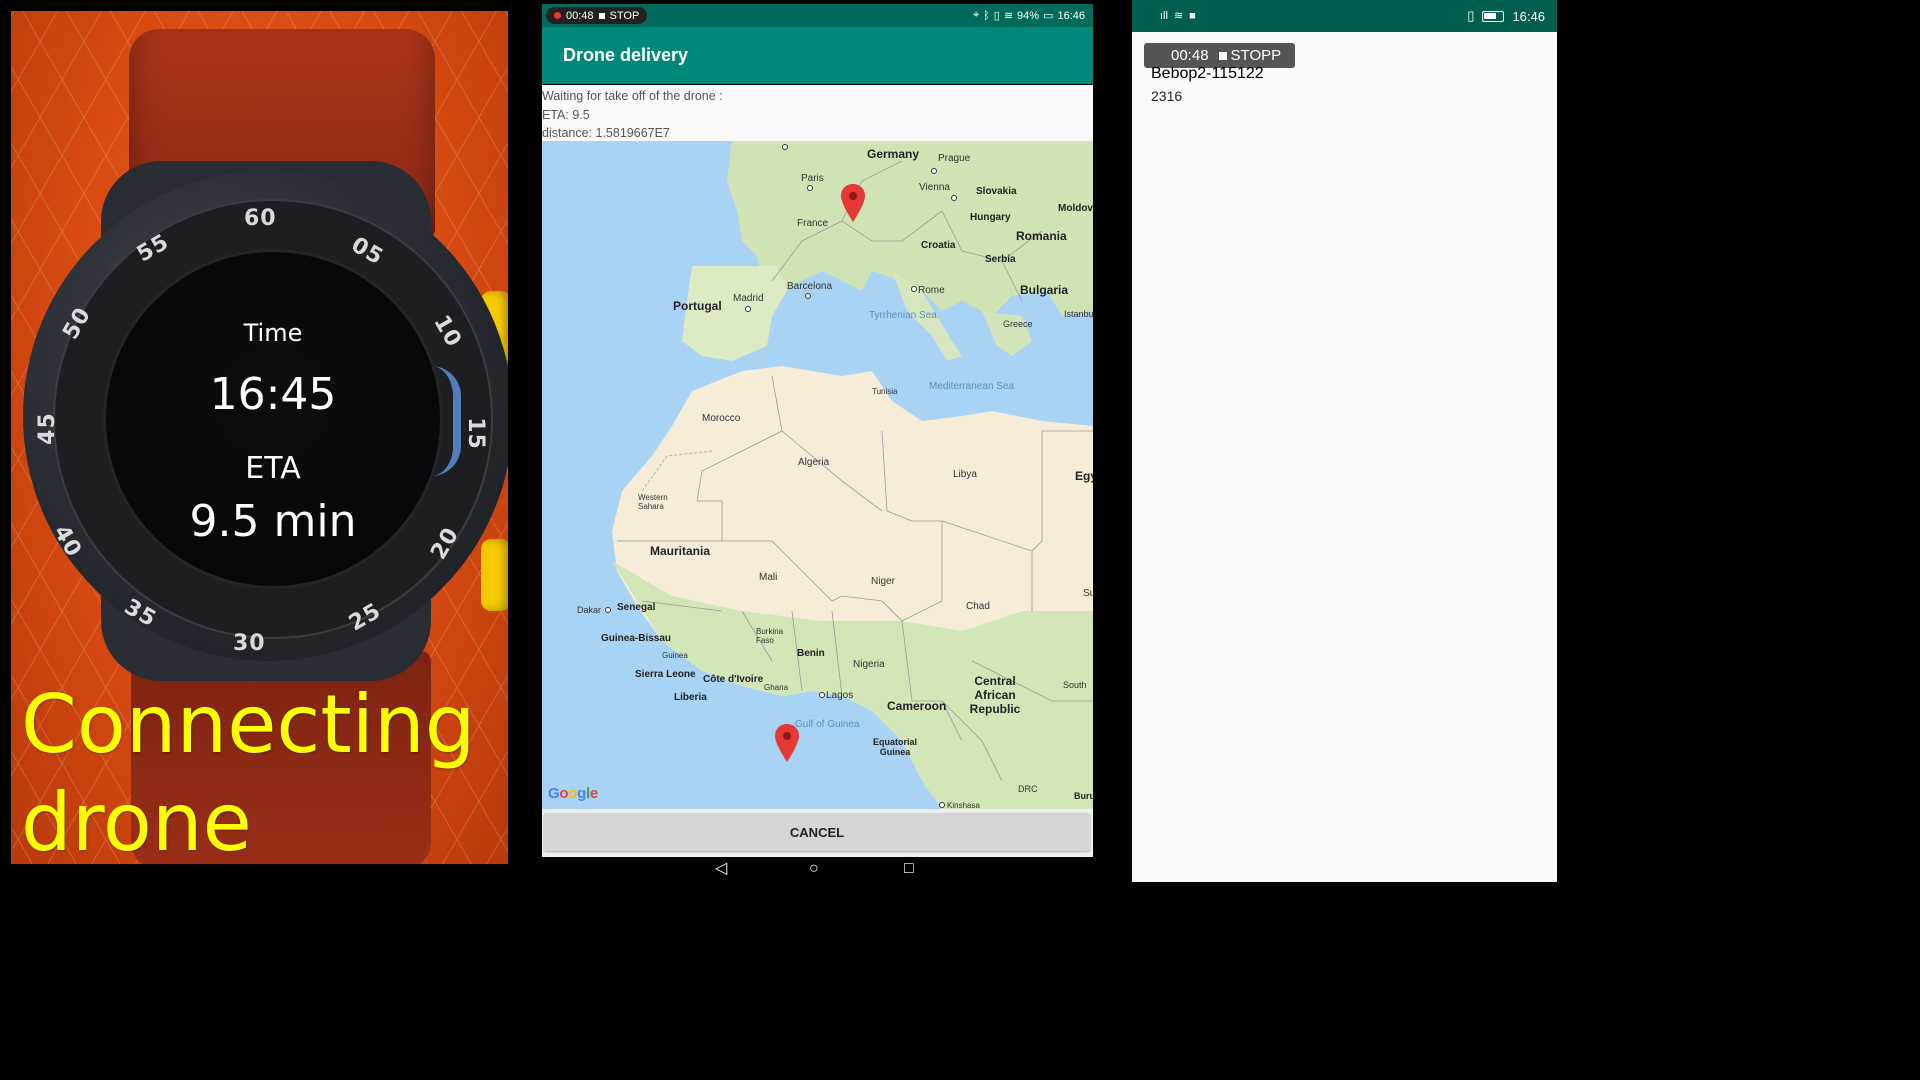 The image size is (1920, 1080). Describe the element at coordinates (903, 315) in the screenshot. I see `map-label: Tyrrhenian Sea` at that location.